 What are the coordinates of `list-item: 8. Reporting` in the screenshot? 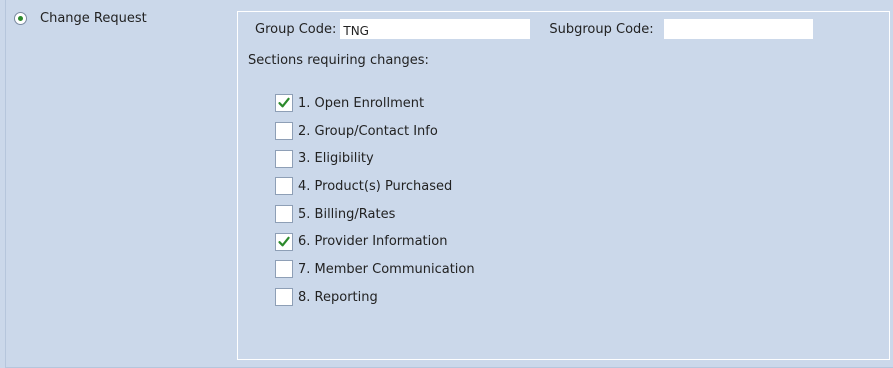 It's located at (375, 297).